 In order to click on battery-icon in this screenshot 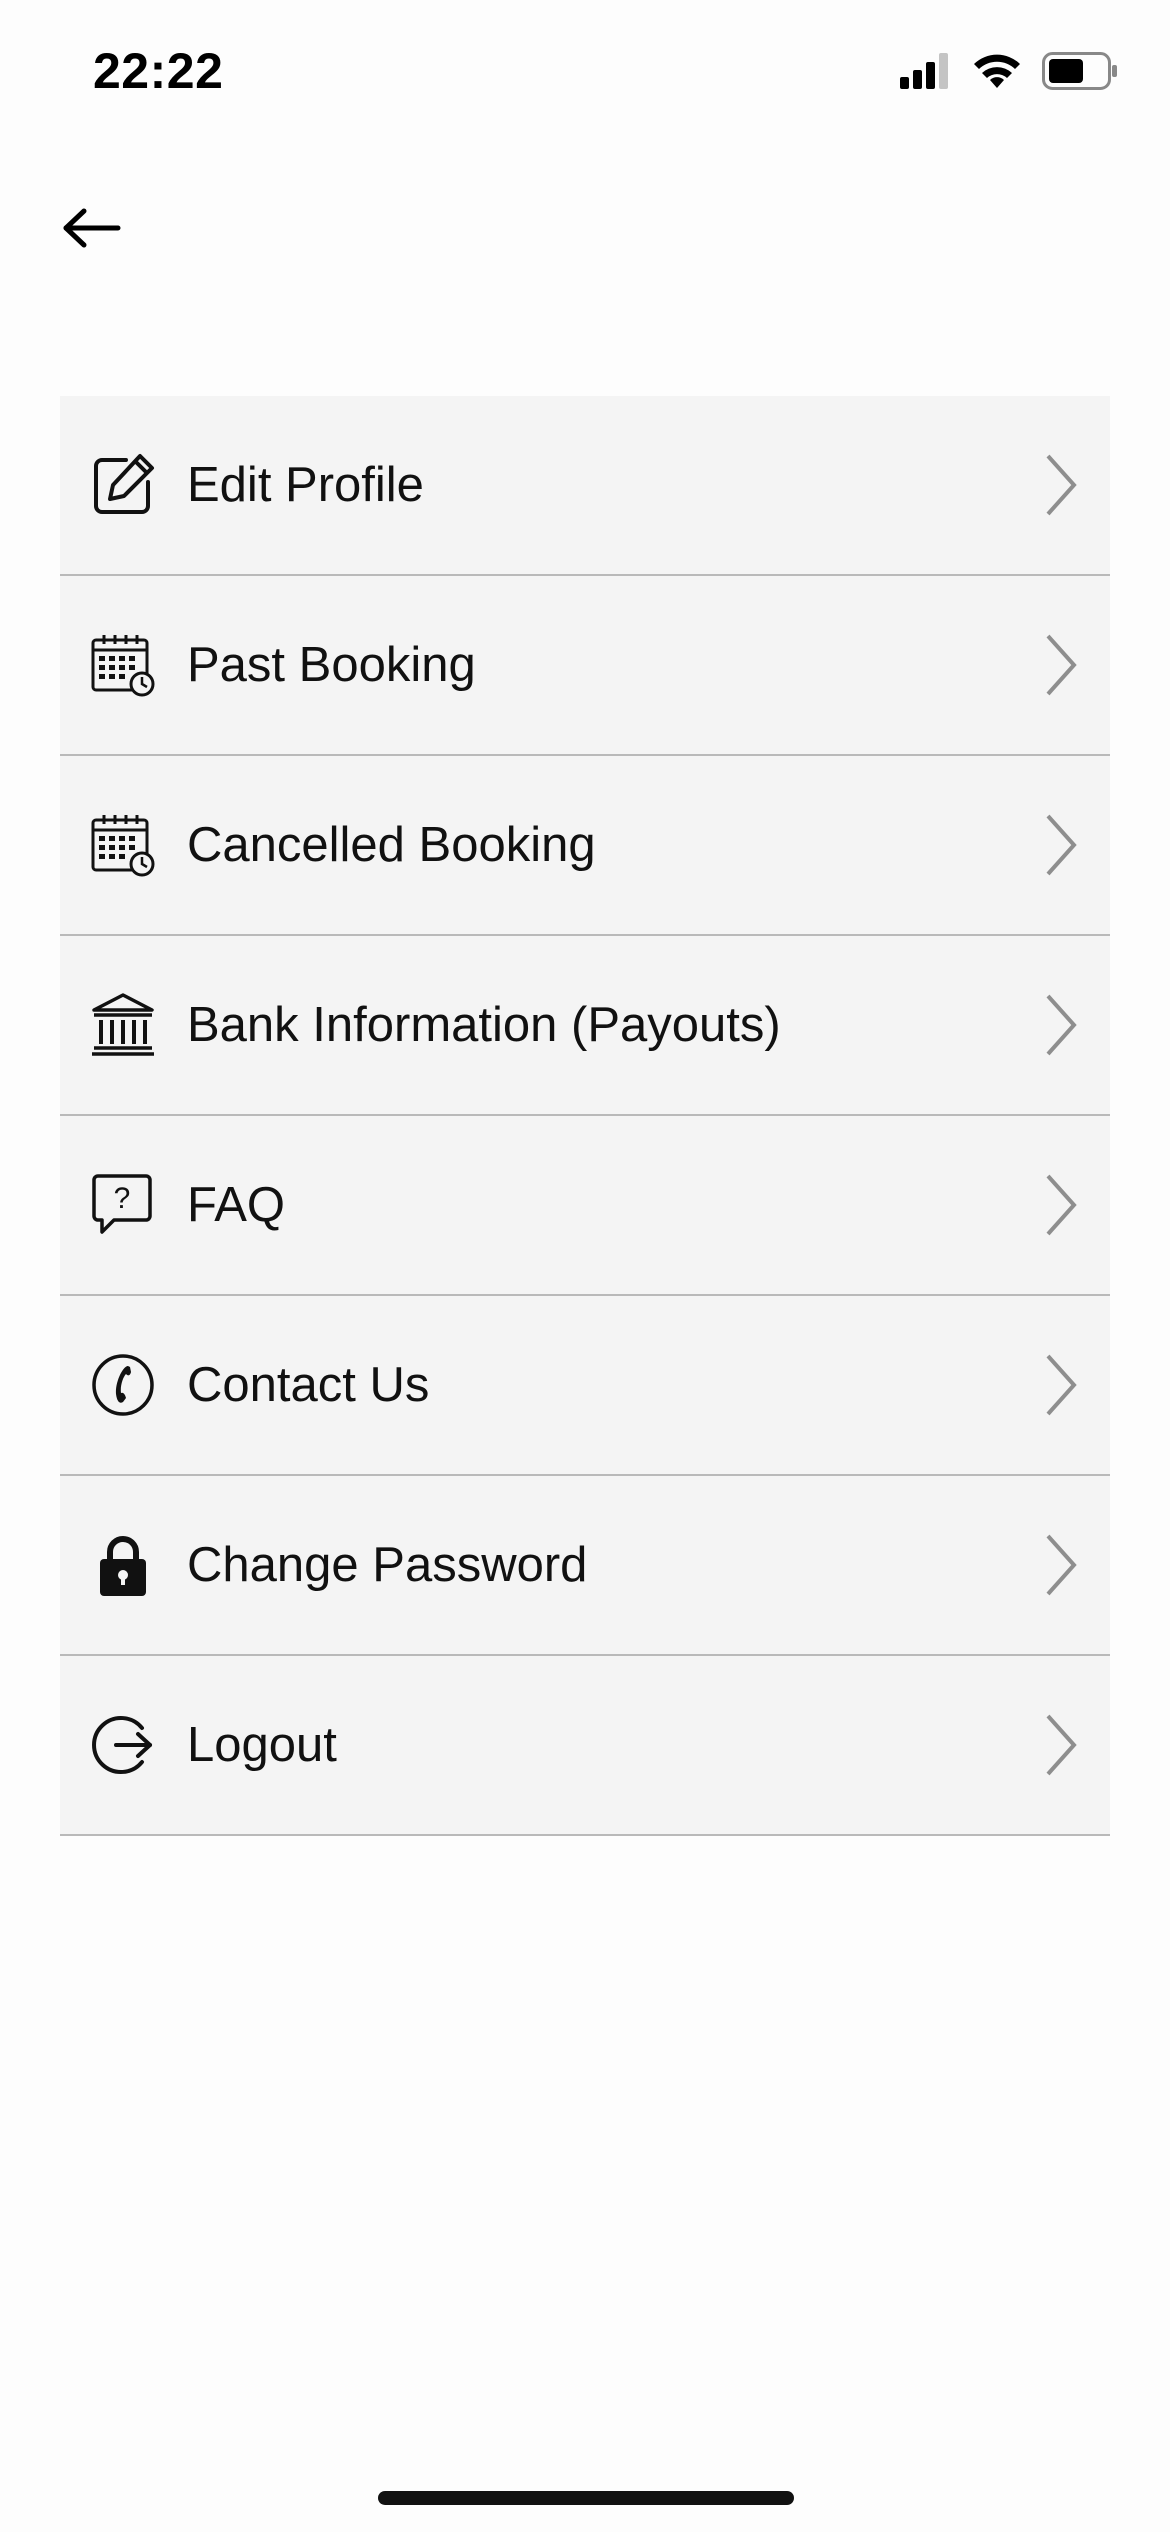, I will do `click(1080, 73)`.